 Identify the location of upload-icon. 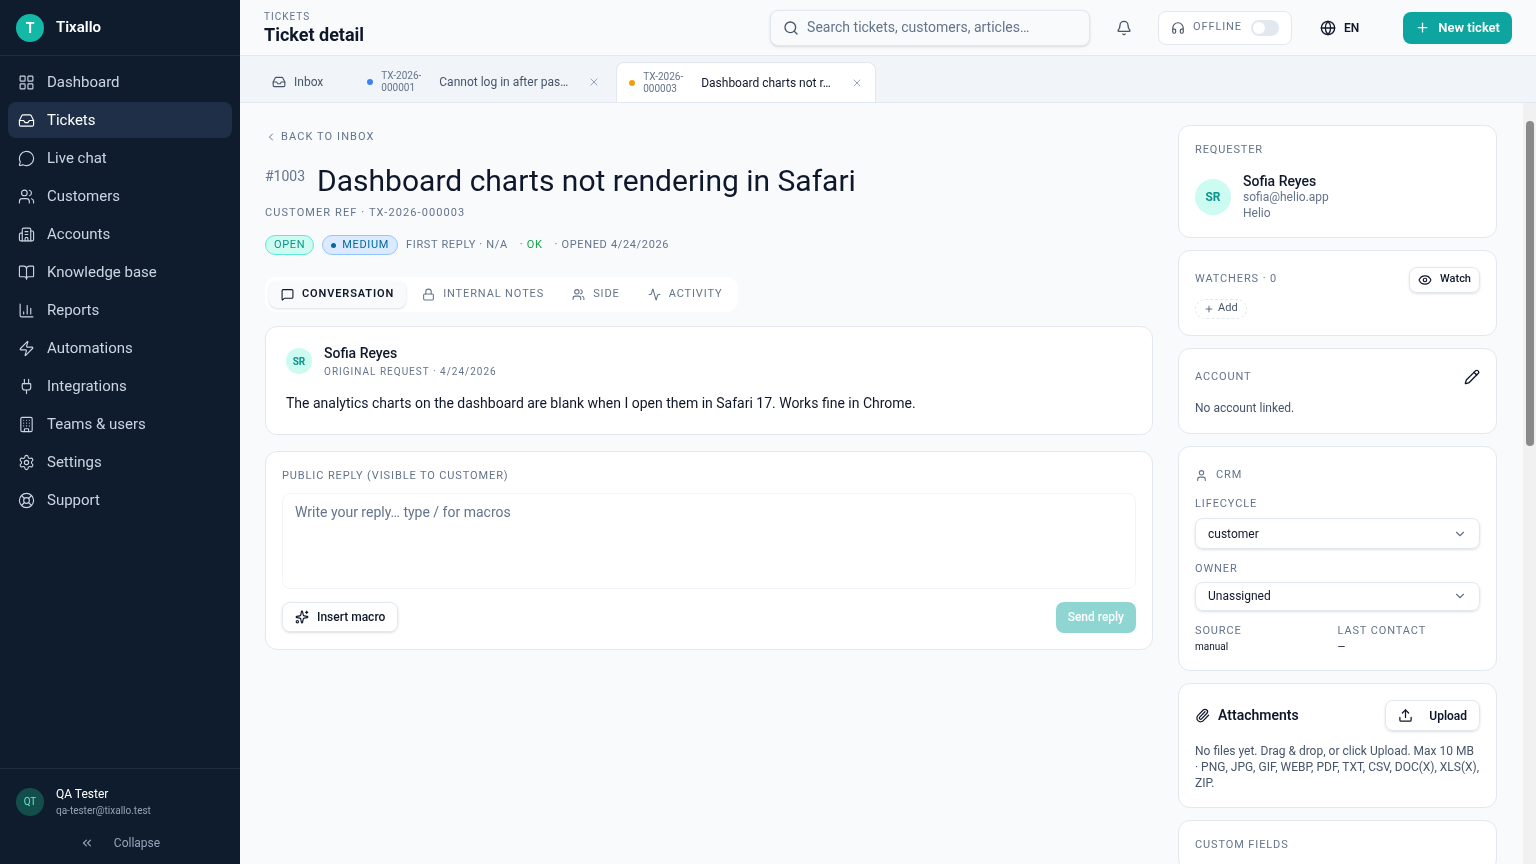
(1406, 715).